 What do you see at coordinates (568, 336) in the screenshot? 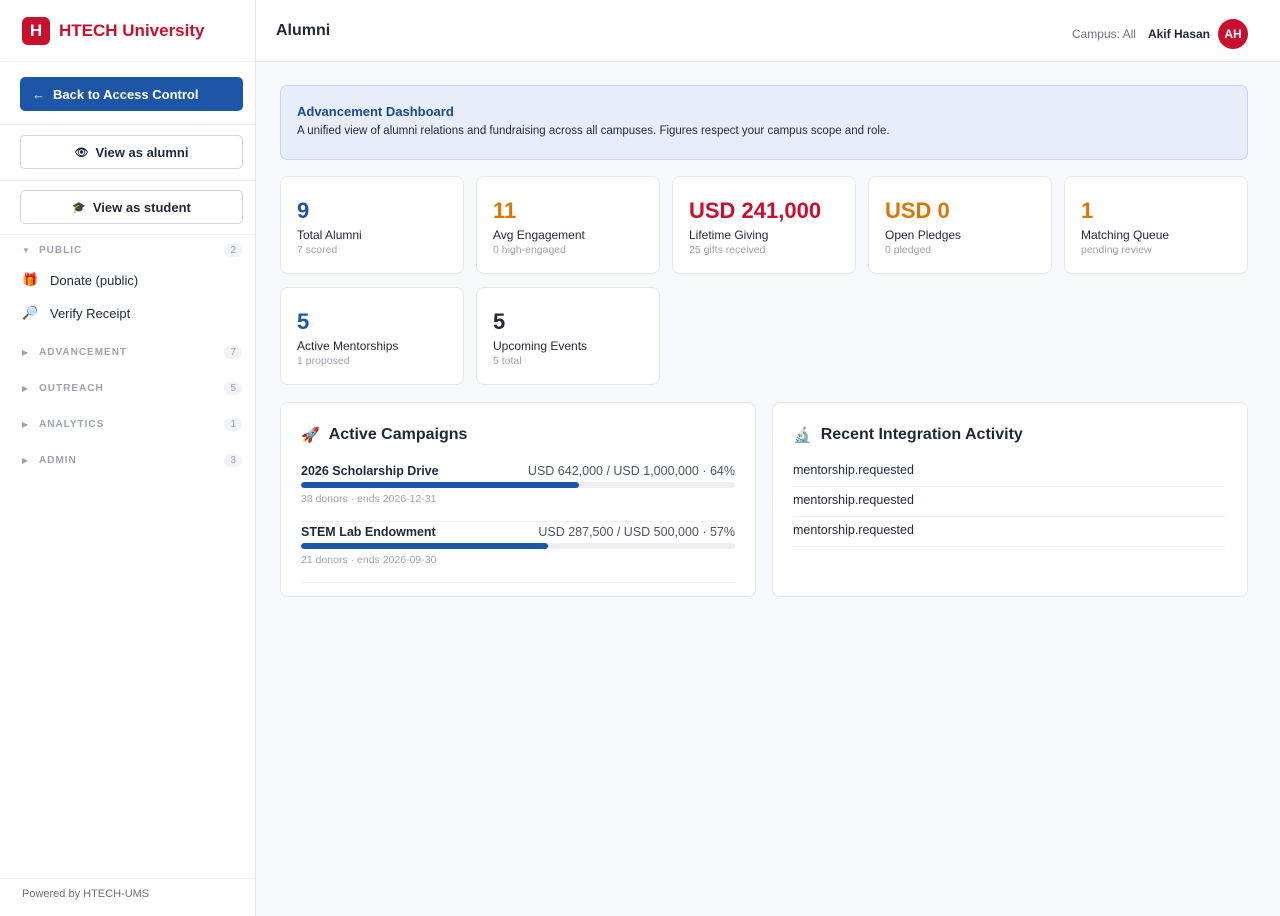
I see `stat-card-upcoming-events: 5 Upcoming Events 5 total` at bounding box center [568, 336].